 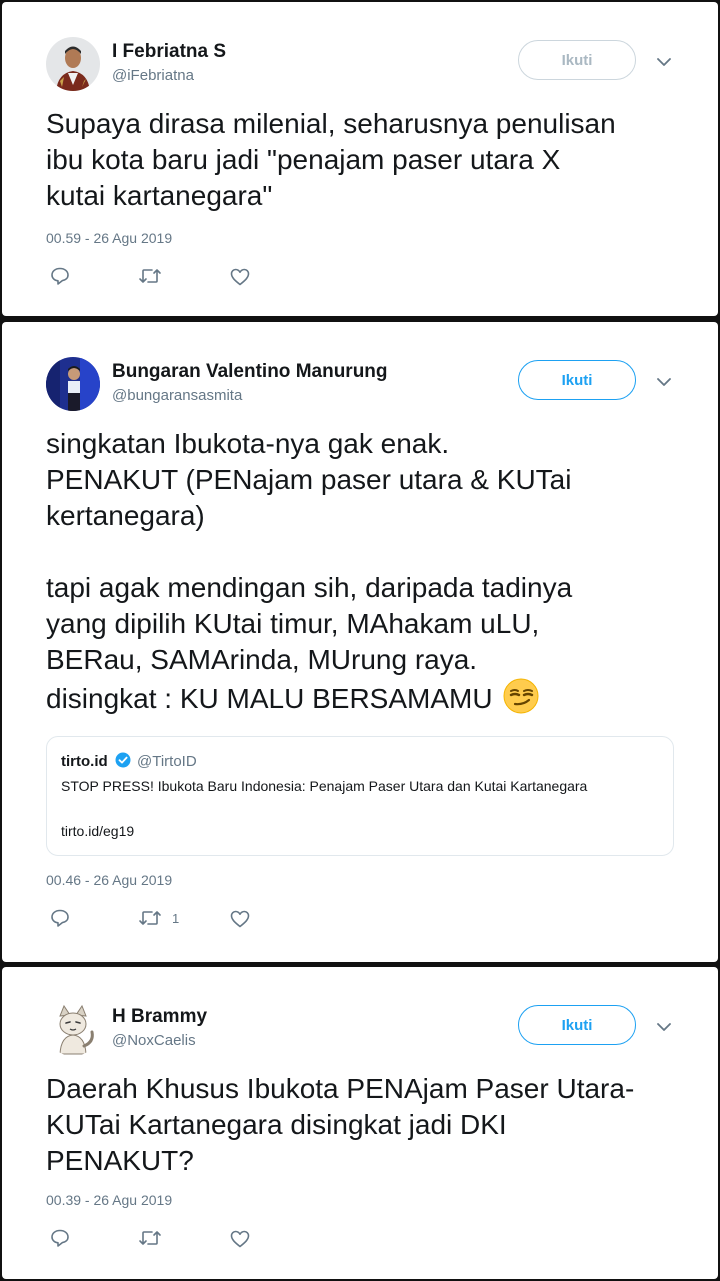 I want to click on tweet-text-line: kertanegara), so click(x=125, y=515).